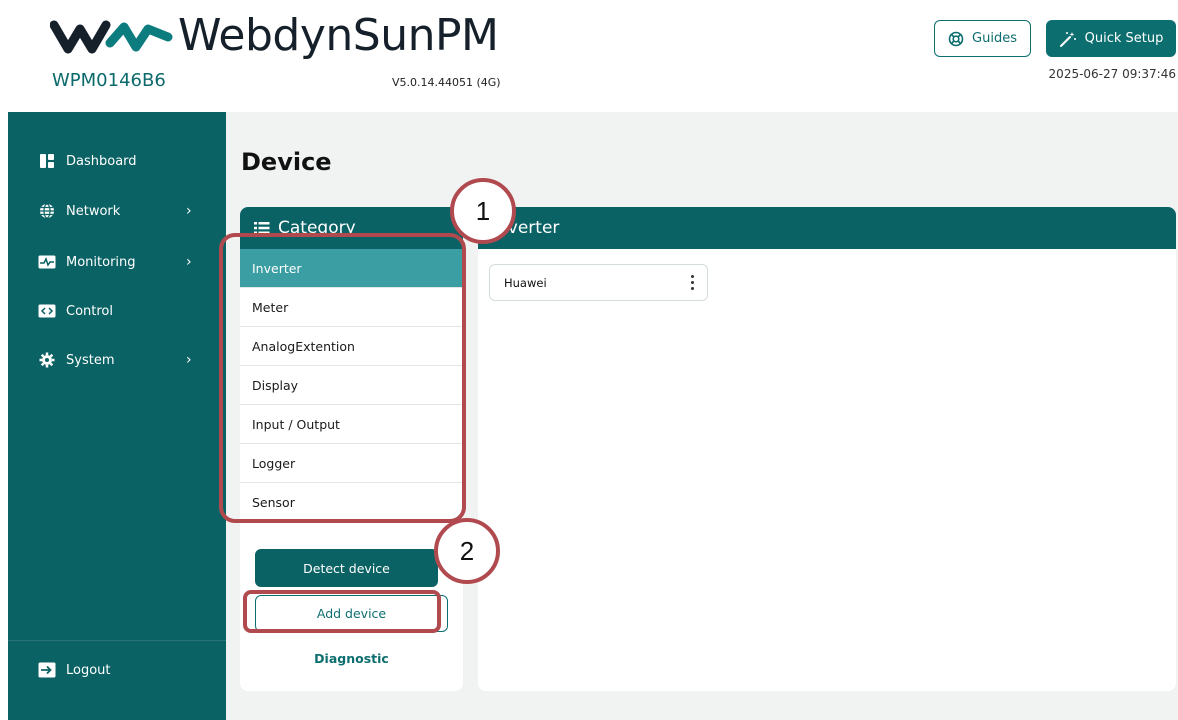 Image resolution: width=1178 pixels, height=720 pixels. What do you see at coordinates (338, 35) in the screenshot?
I see `brand-name: WebdynSunPM` at bounding box center [338, 35].